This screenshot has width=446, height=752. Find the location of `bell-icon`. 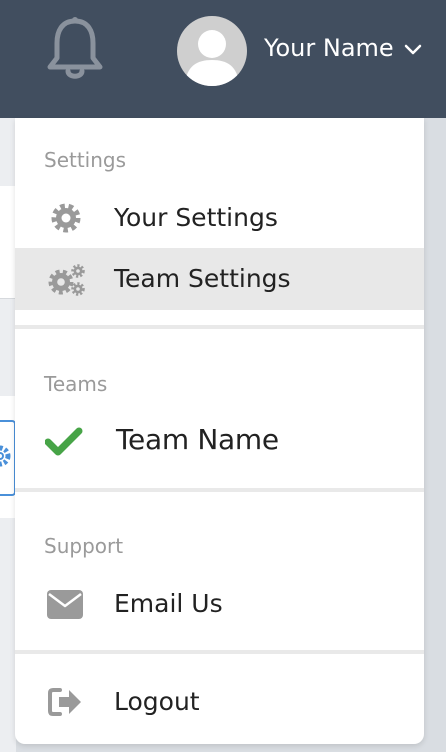

bell-icon is located at coordinates (75, 49).